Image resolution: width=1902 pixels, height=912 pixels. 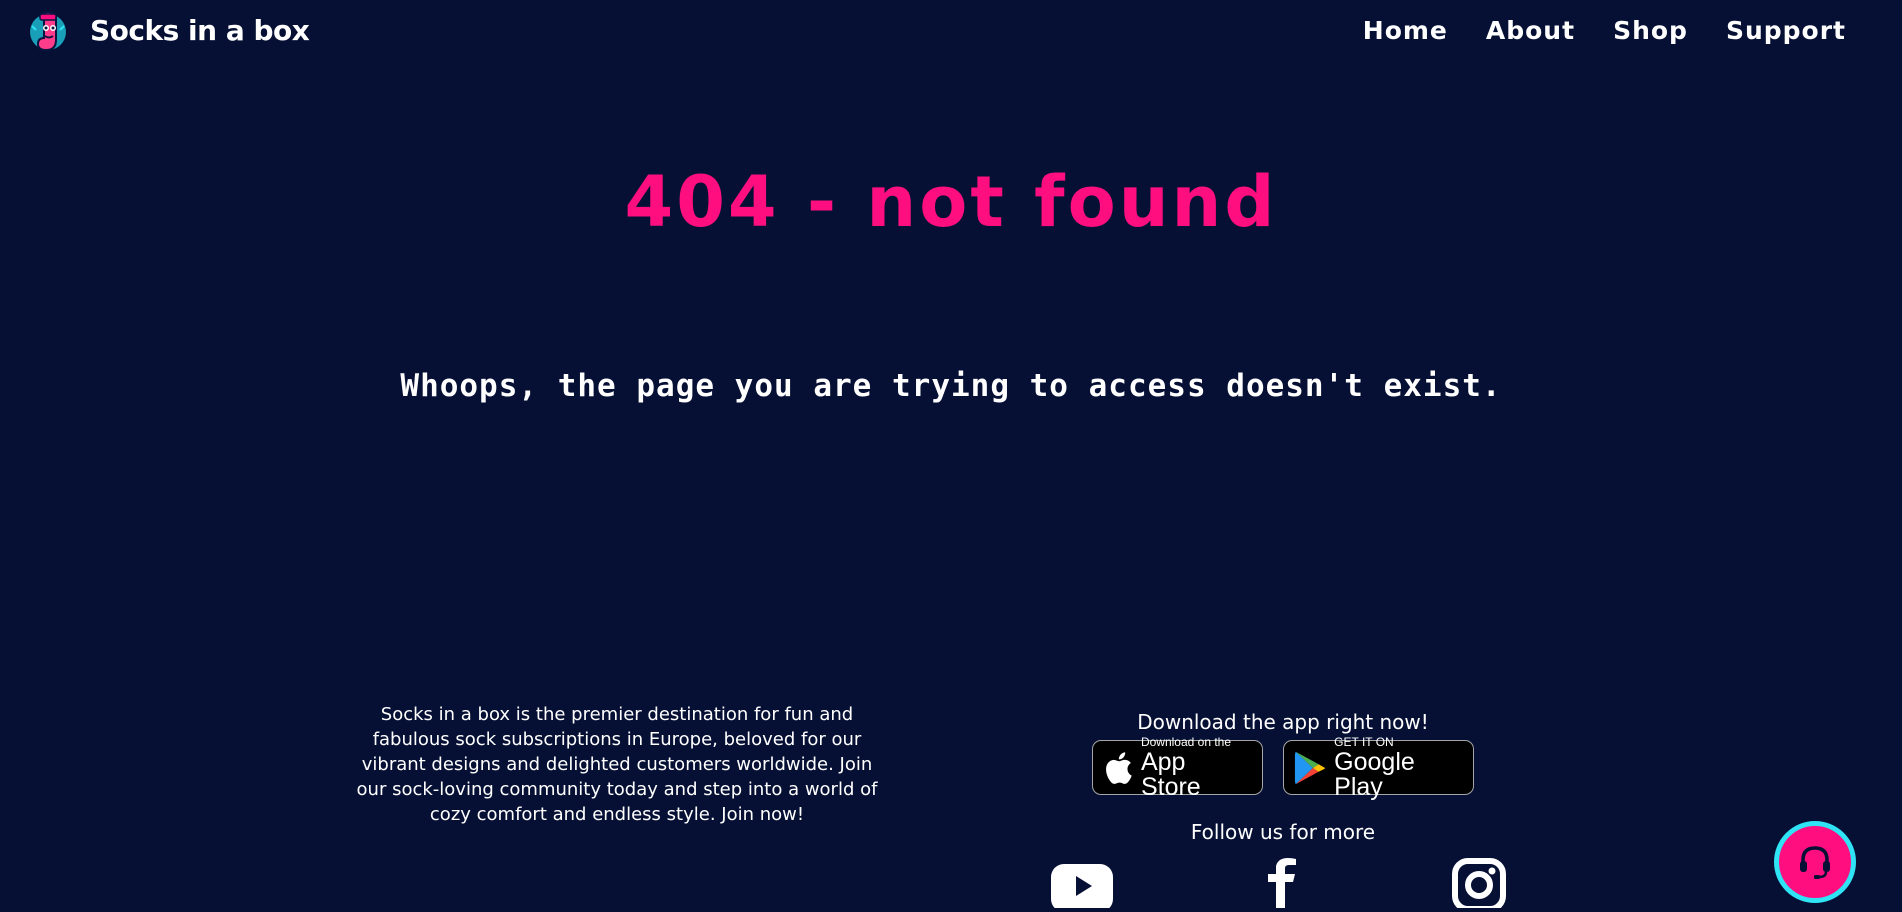 What do you see at coordinates (1604, 30) in the screenshot?
I see `main-nav: Home About Shop Support` at bounding box center [1604, 30].